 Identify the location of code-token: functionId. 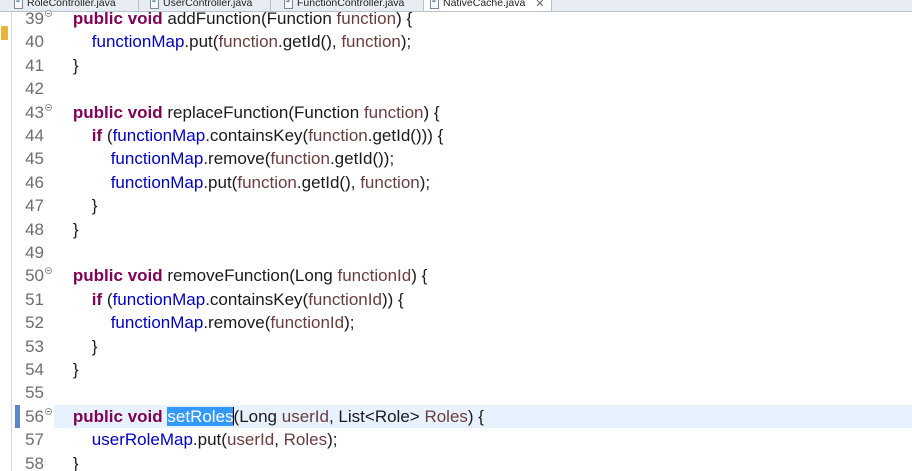
(345, 299).